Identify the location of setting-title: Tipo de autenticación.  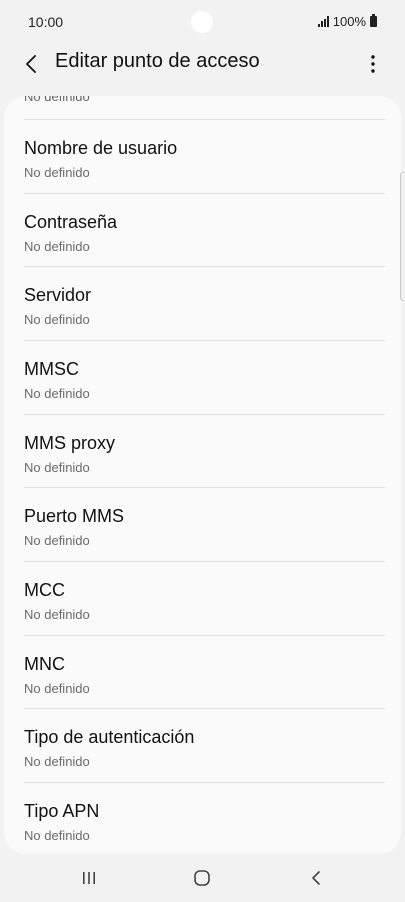
(109, 737).